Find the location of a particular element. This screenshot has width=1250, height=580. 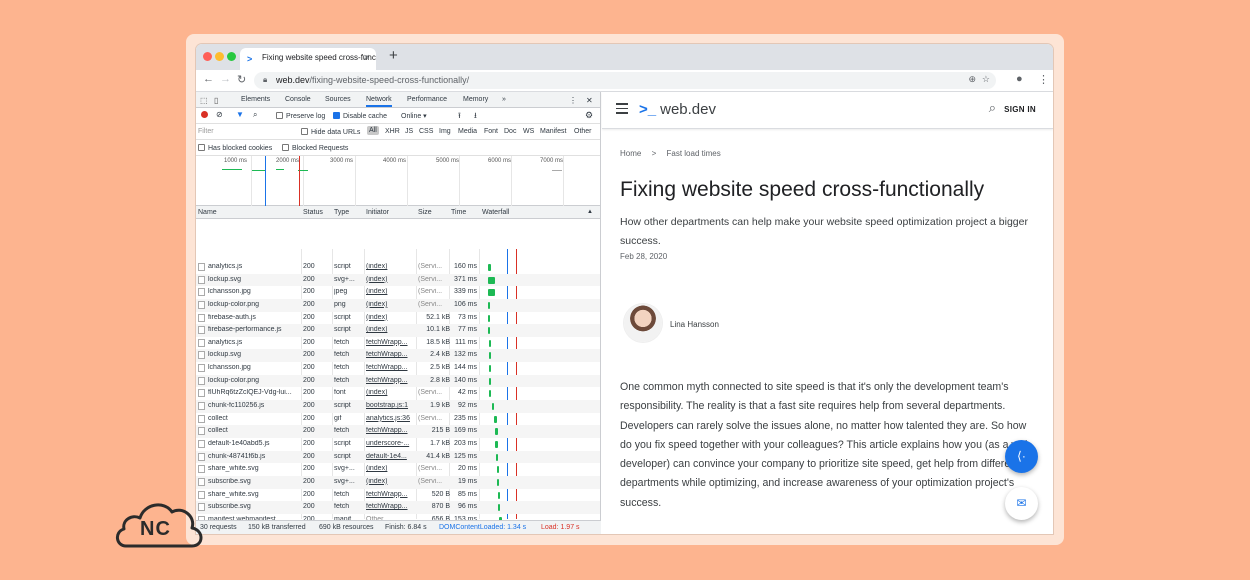

hamburger-menu-icon is located at coordinates (622, 108).